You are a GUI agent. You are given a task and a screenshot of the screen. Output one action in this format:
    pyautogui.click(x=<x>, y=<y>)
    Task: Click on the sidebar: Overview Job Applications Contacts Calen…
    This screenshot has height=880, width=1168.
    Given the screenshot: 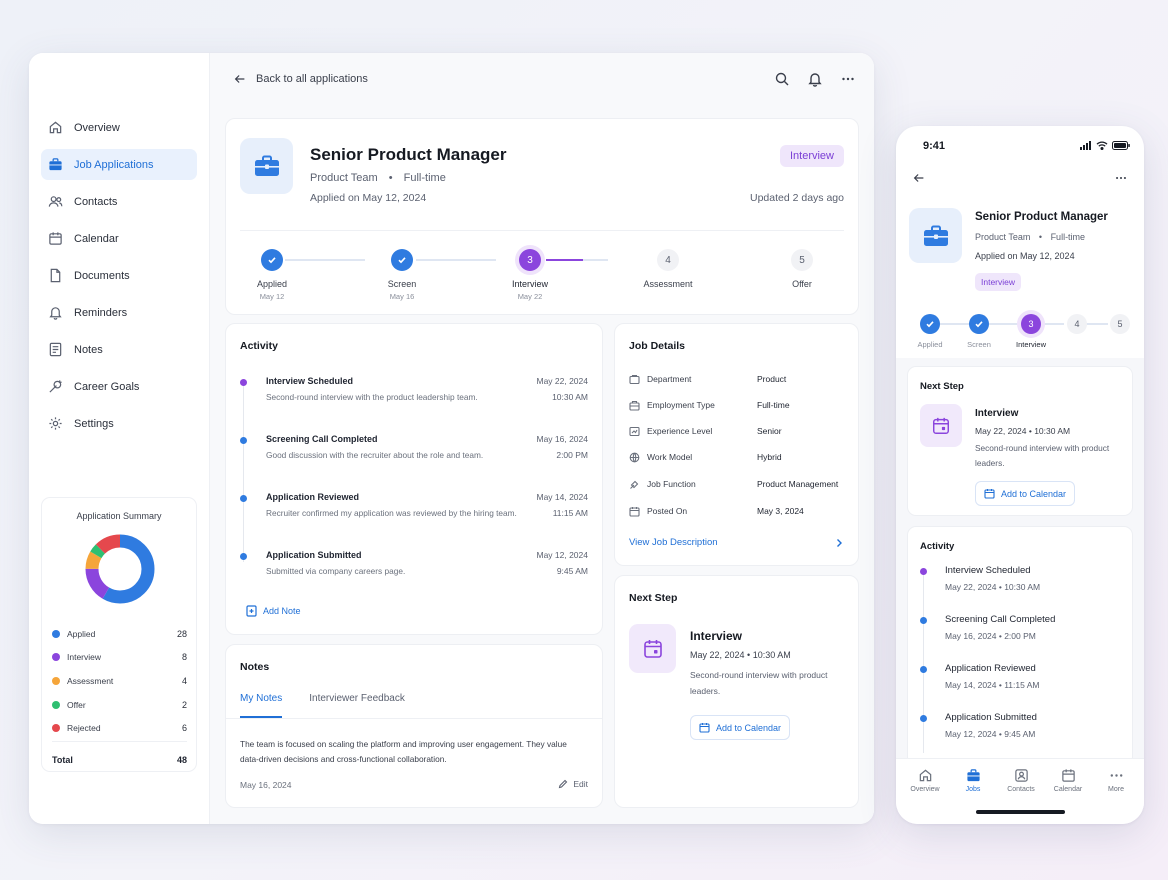 What is the action you would take?
    pyautogui.click(x=119, y=438)
    